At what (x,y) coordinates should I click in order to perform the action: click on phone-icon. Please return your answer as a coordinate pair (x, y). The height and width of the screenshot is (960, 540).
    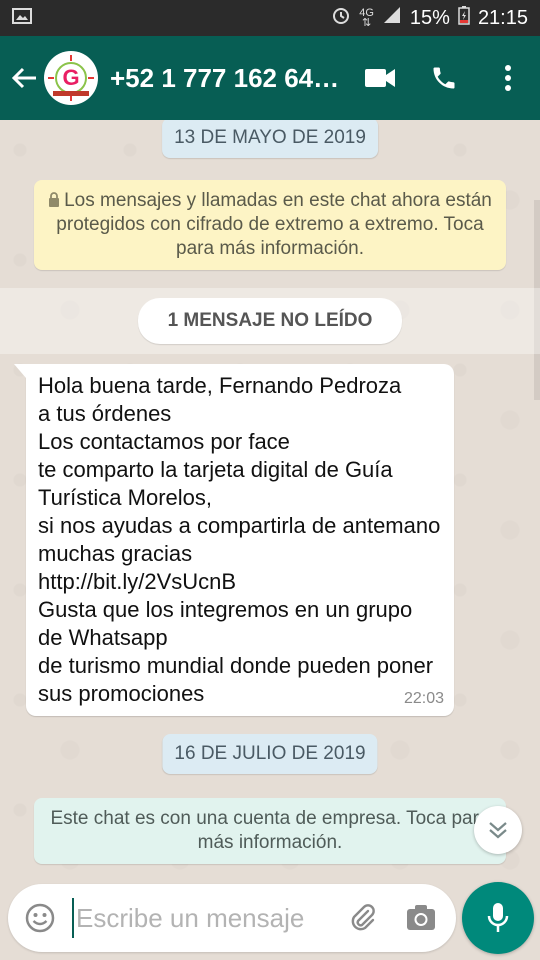
    Looking at the image, I should click on (444, 78).